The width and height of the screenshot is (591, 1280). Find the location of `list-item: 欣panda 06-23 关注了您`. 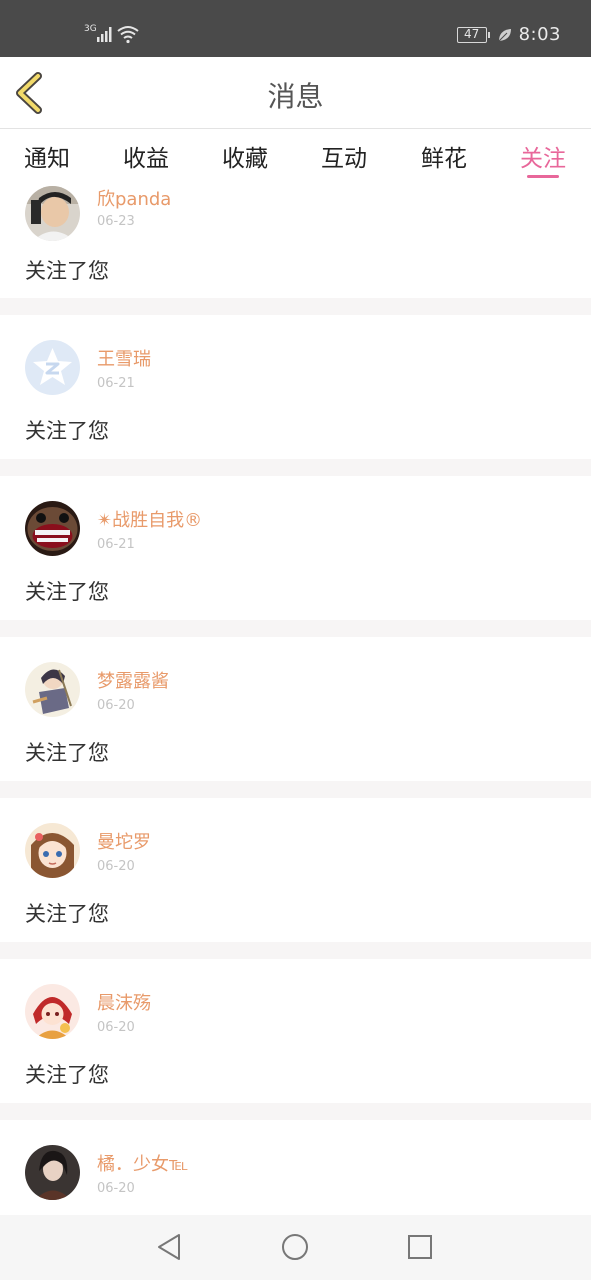

list-item: 欣panda 06-23 关注了您 is located at coordinates (295, 240).